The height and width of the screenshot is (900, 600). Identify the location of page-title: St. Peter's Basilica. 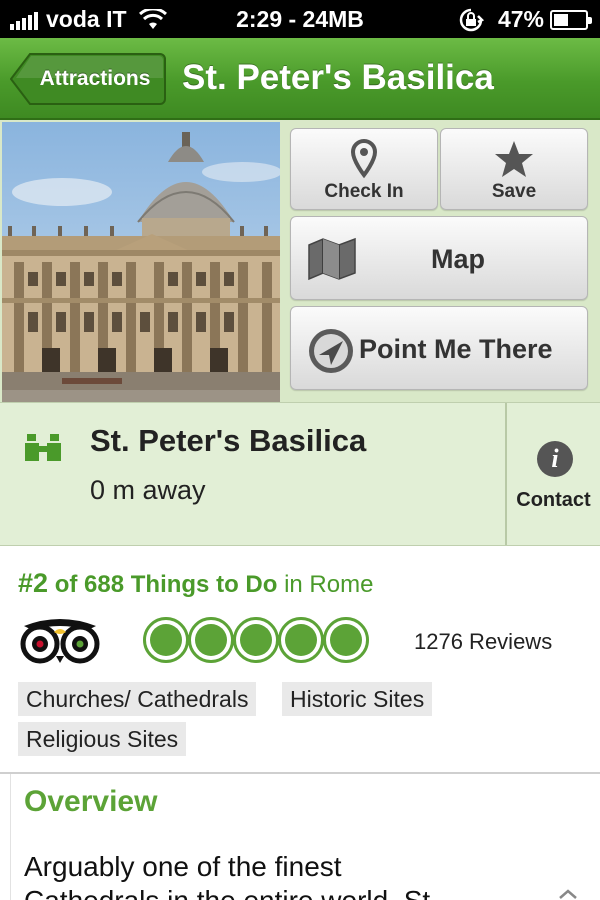
(338, 77).